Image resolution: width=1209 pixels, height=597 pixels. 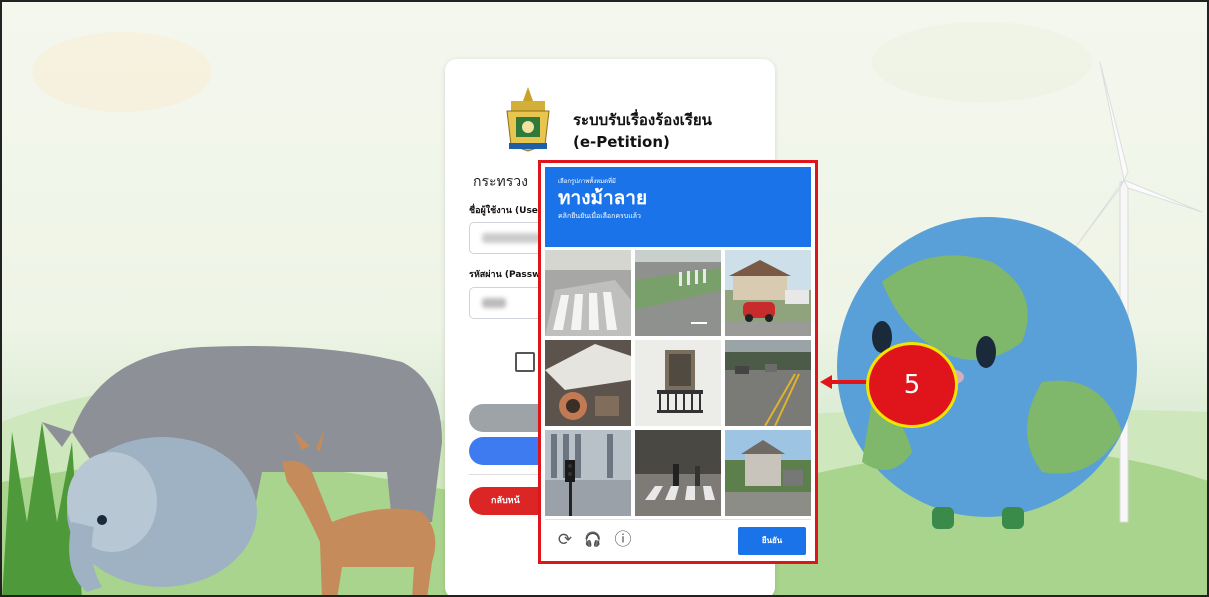 I want to click on password-label: รหัสผ่าน (Passwo, so click(x=508, y=275).